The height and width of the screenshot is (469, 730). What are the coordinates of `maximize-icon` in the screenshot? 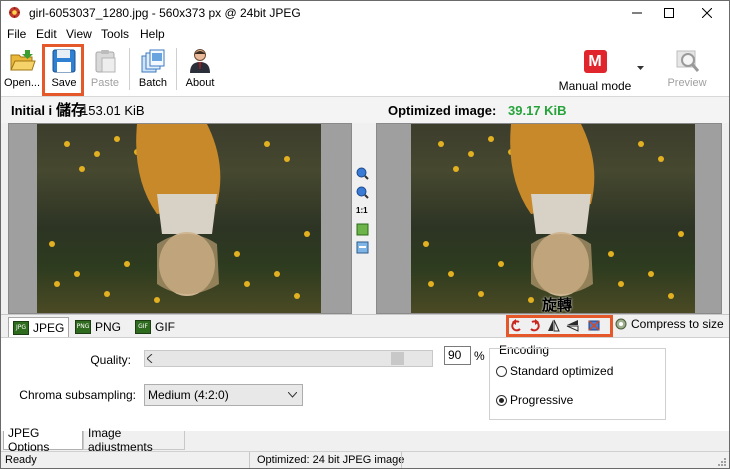 It's located at (668, 13).